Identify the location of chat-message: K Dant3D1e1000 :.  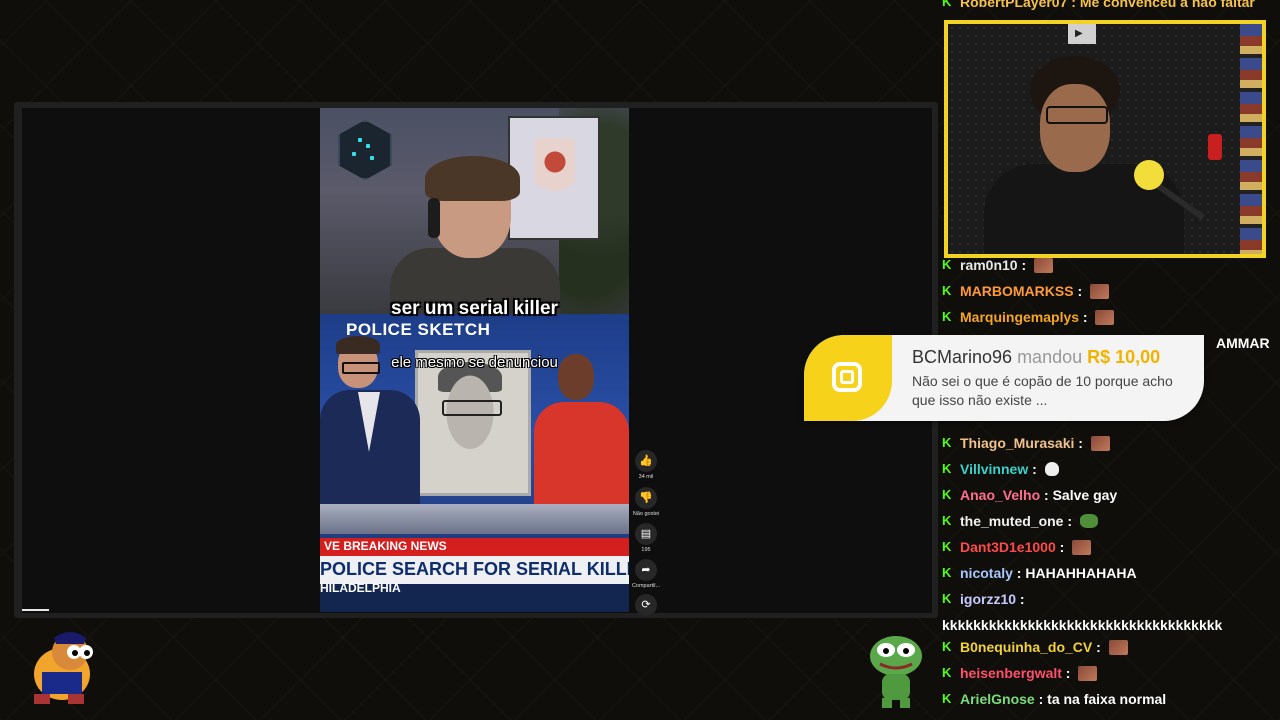
(1015, 547).